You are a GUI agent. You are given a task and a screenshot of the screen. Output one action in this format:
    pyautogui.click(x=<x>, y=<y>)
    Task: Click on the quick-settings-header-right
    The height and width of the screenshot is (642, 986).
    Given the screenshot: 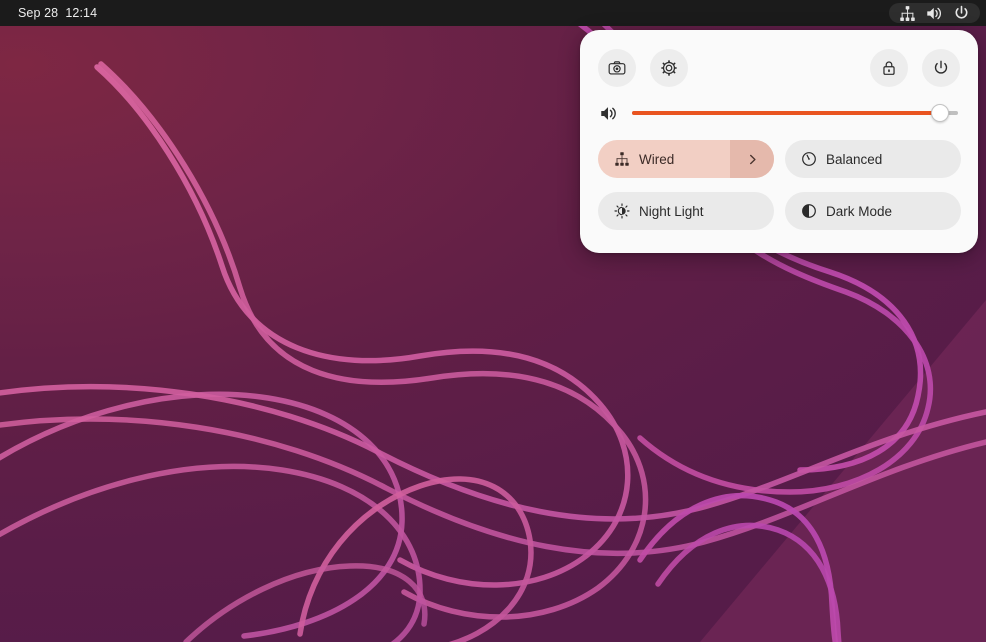 What is the action you would take?
    pyautogui.click(x=915, y=68)
    